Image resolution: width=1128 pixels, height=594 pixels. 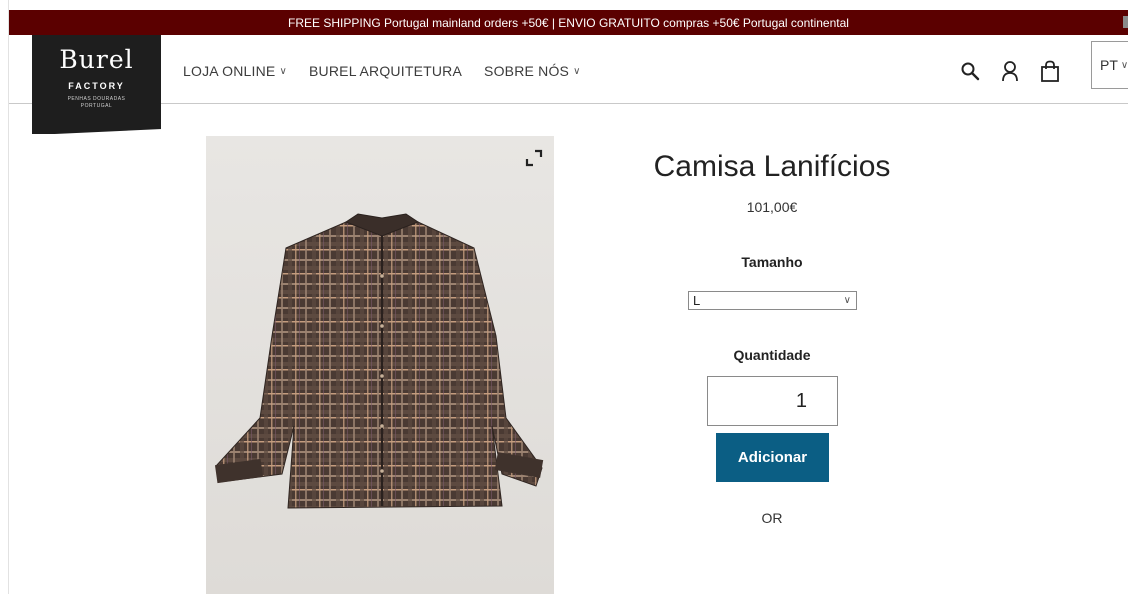 What do you see at coordinates (772, 457) in the screenshot?
I see `add-to-cart-button: Adicionar` at bounding box center [772, 457].